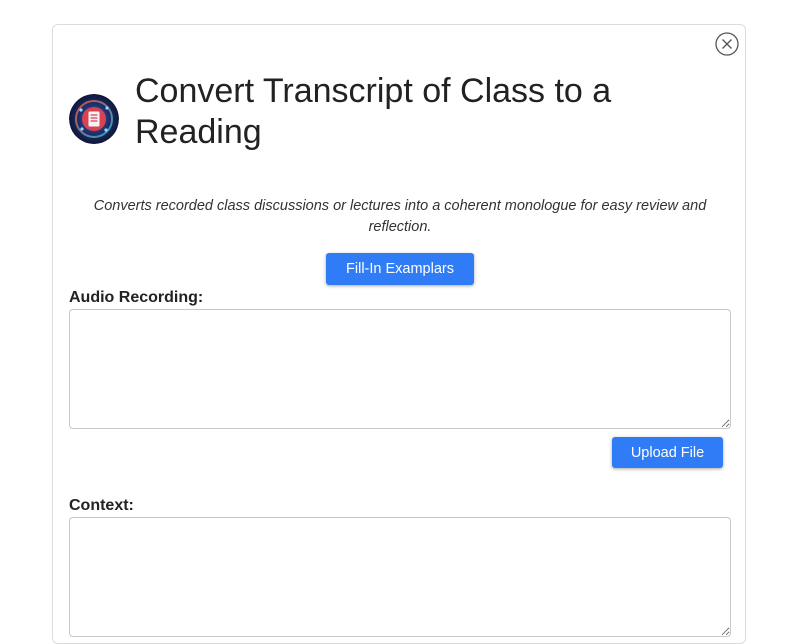 Image resolution: width=800 pixels, height=644 pixels. Describe the element at coordinates (373, 111) in the screenshot. I see `page-title: Convert Transcript of Class to a Reading` at that location.